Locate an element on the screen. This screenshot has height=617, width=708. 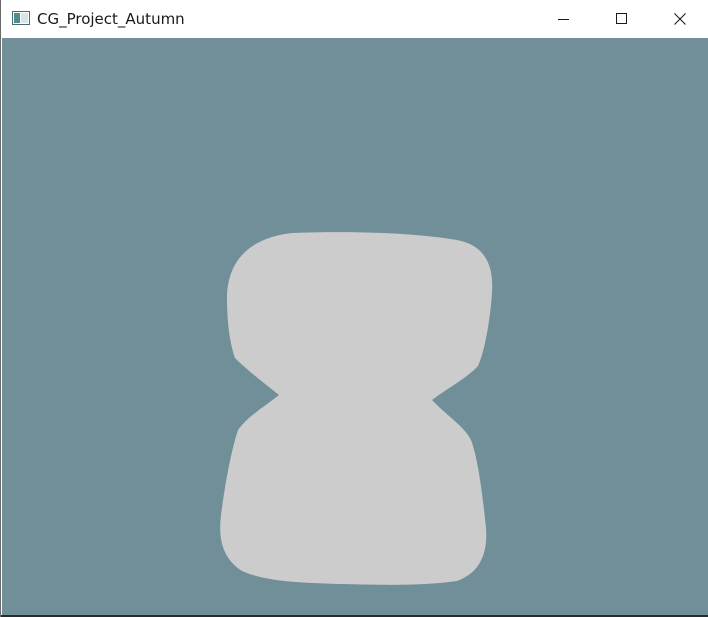
maximize-icon is located at coordinates (621, 18).